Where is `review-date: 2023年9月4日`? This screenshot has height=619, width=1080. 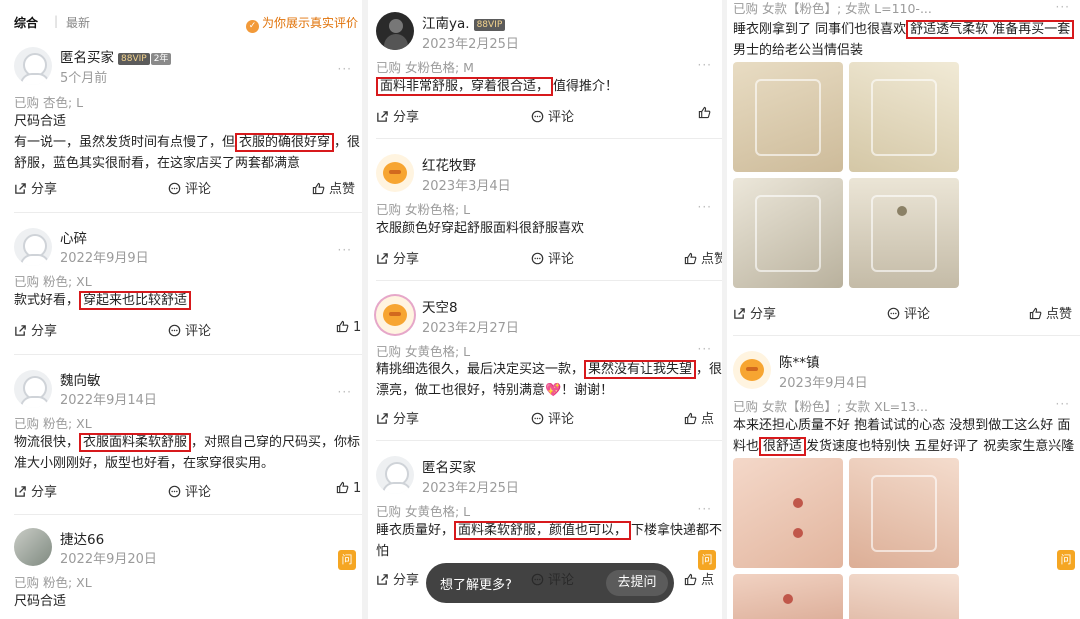
review-date: 2023年9月4日 is located at coordinates (823, 383).